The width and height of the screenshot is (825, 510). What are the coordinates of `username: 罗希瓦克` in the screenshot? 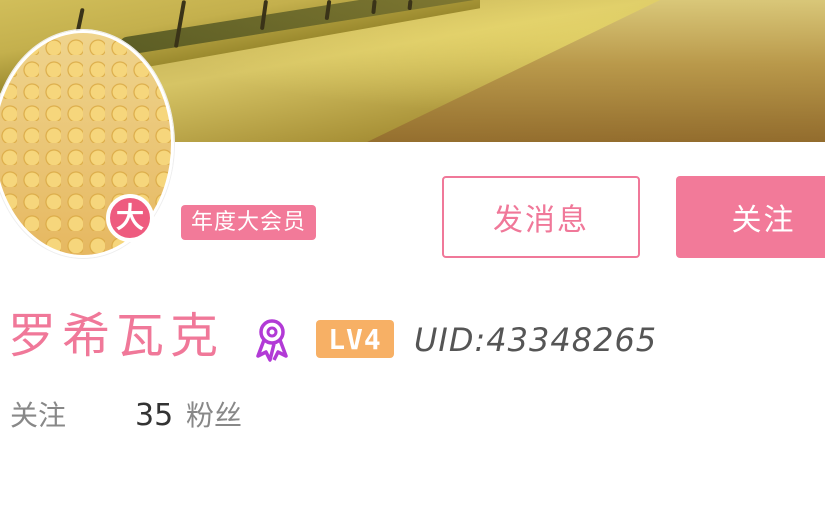 It's located at (116, 336).